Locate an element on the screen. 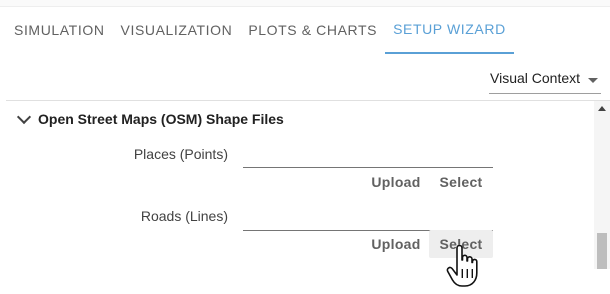 The image size is (610, 294). tab-visualization: VISUALIZATION is located at coordinates (177, 30).